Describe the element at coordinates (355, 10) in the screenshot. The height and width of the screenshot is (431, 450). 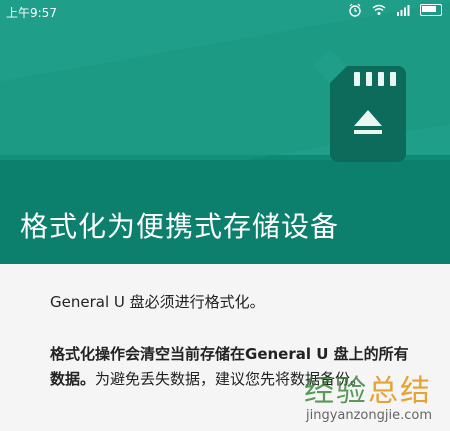
I see `alarm-icon` at that location.